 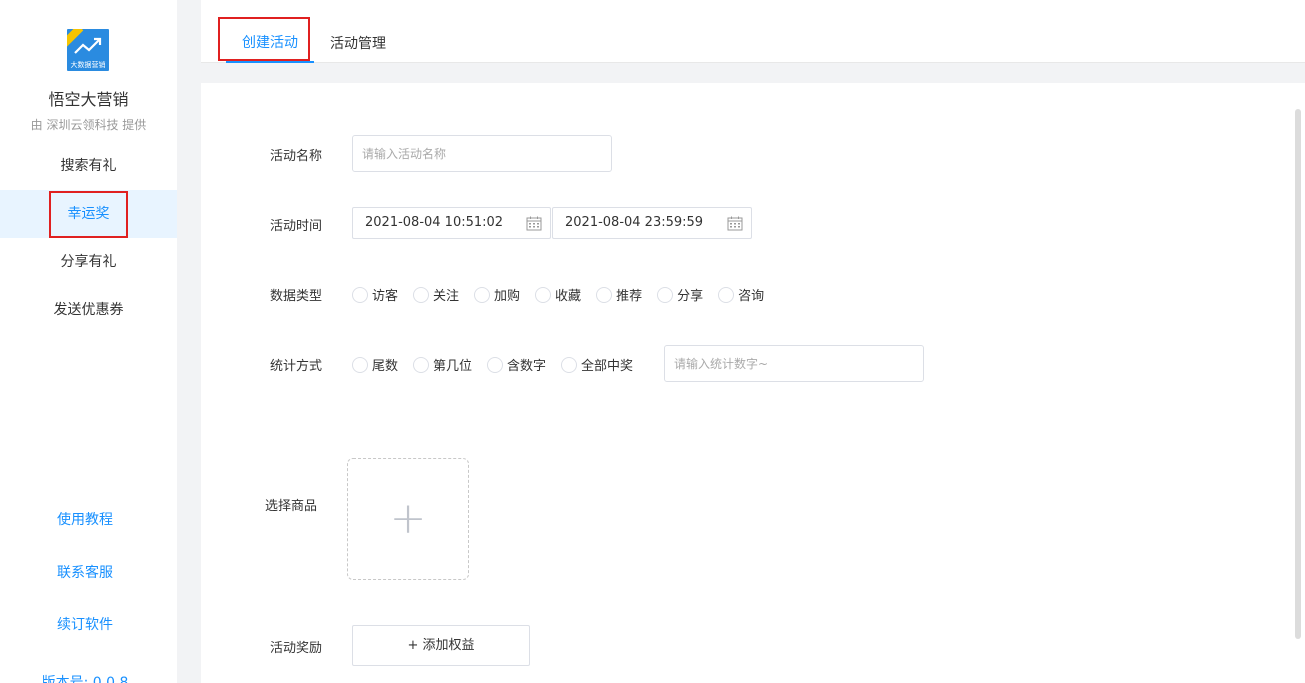 What do you see at coordinates (264, 39) in the screenshot?
I see `highlight-box` at bounding box center [264, 39].